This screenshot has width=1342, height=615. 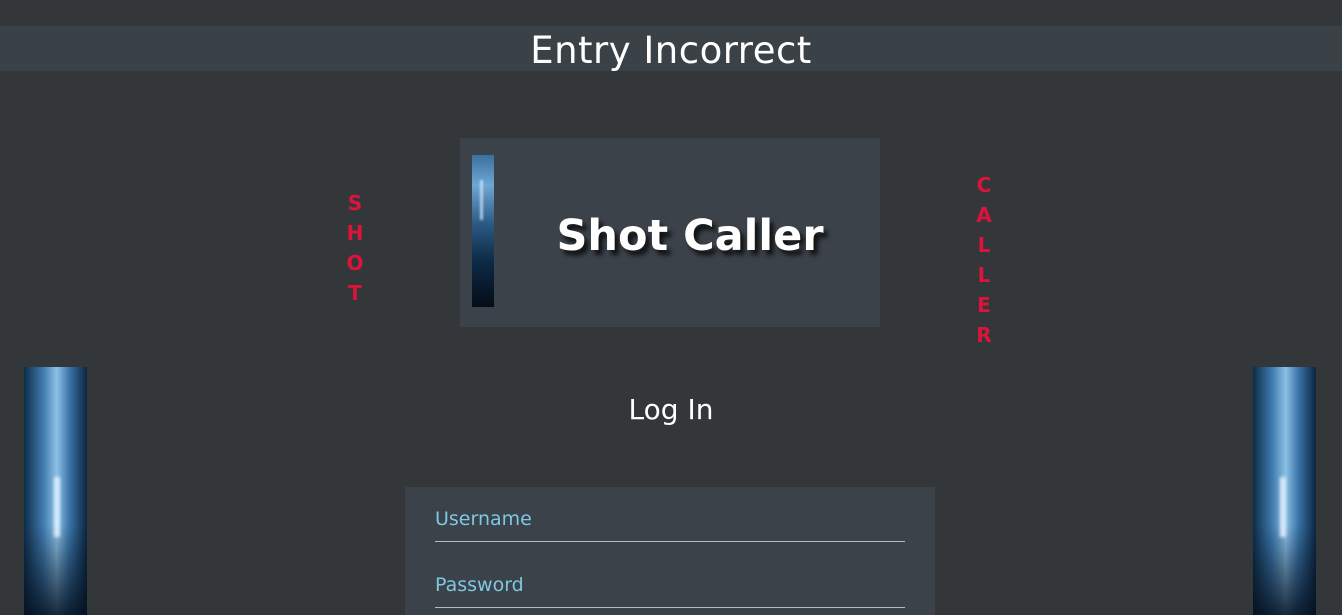 I want to click on username-input, so click(x=670, y=521).